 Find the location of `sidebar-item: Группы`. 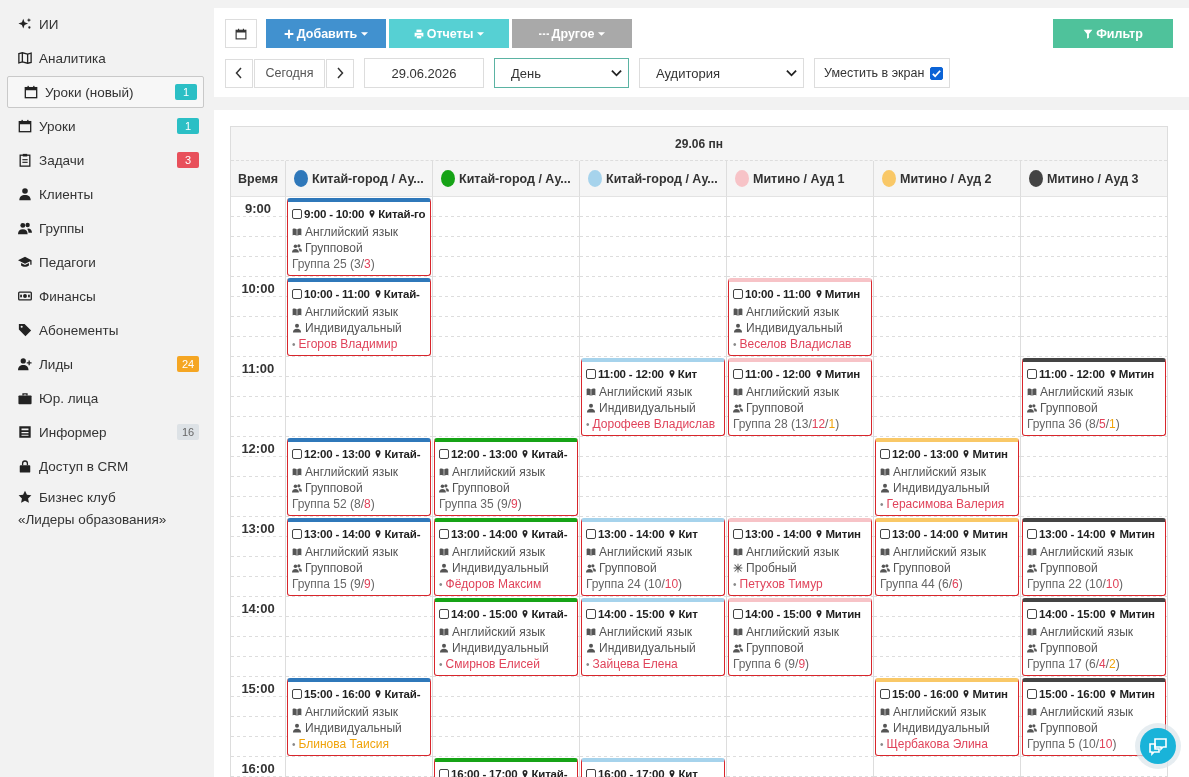

sidebar-item: Группы is located at coordinates (105, 228).